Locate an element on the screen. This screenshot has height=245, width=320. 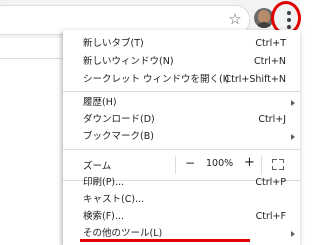
menu-item-find: 検索(F)... Ctrl+F is located at coordinates (181, 217).